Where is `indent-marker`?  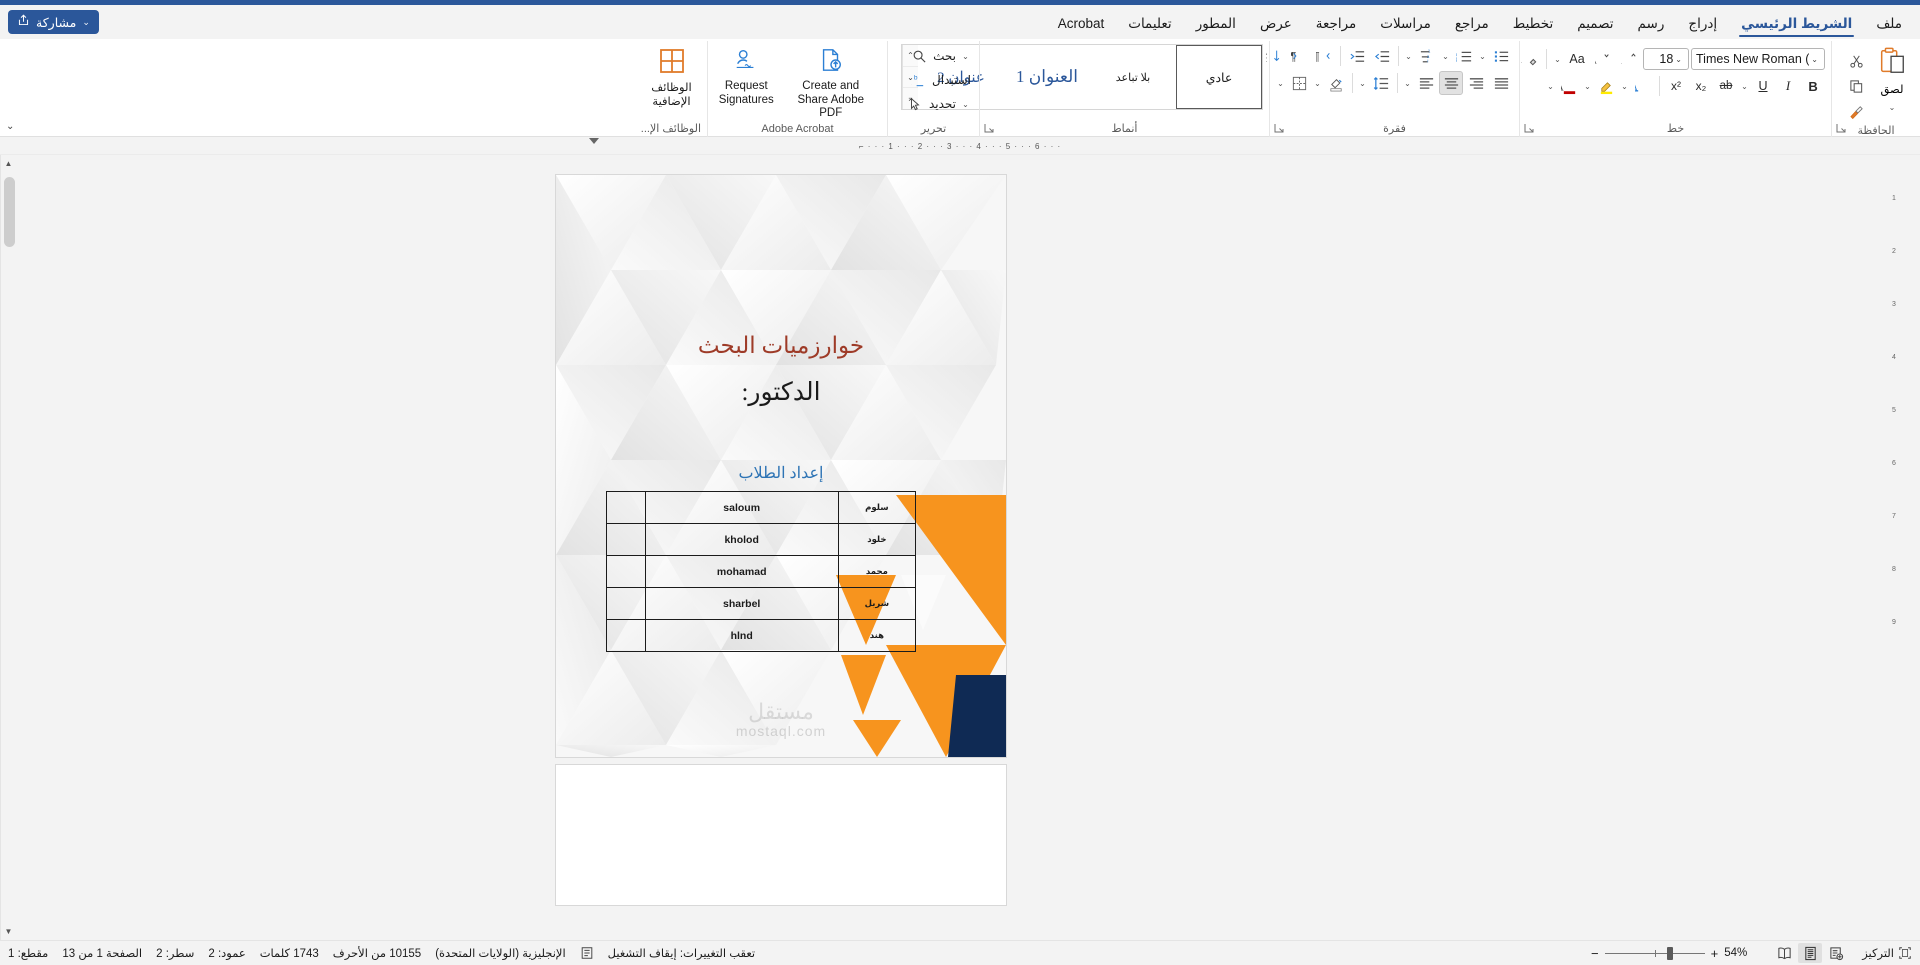
indent-marker is located at coordinates (594, 141).